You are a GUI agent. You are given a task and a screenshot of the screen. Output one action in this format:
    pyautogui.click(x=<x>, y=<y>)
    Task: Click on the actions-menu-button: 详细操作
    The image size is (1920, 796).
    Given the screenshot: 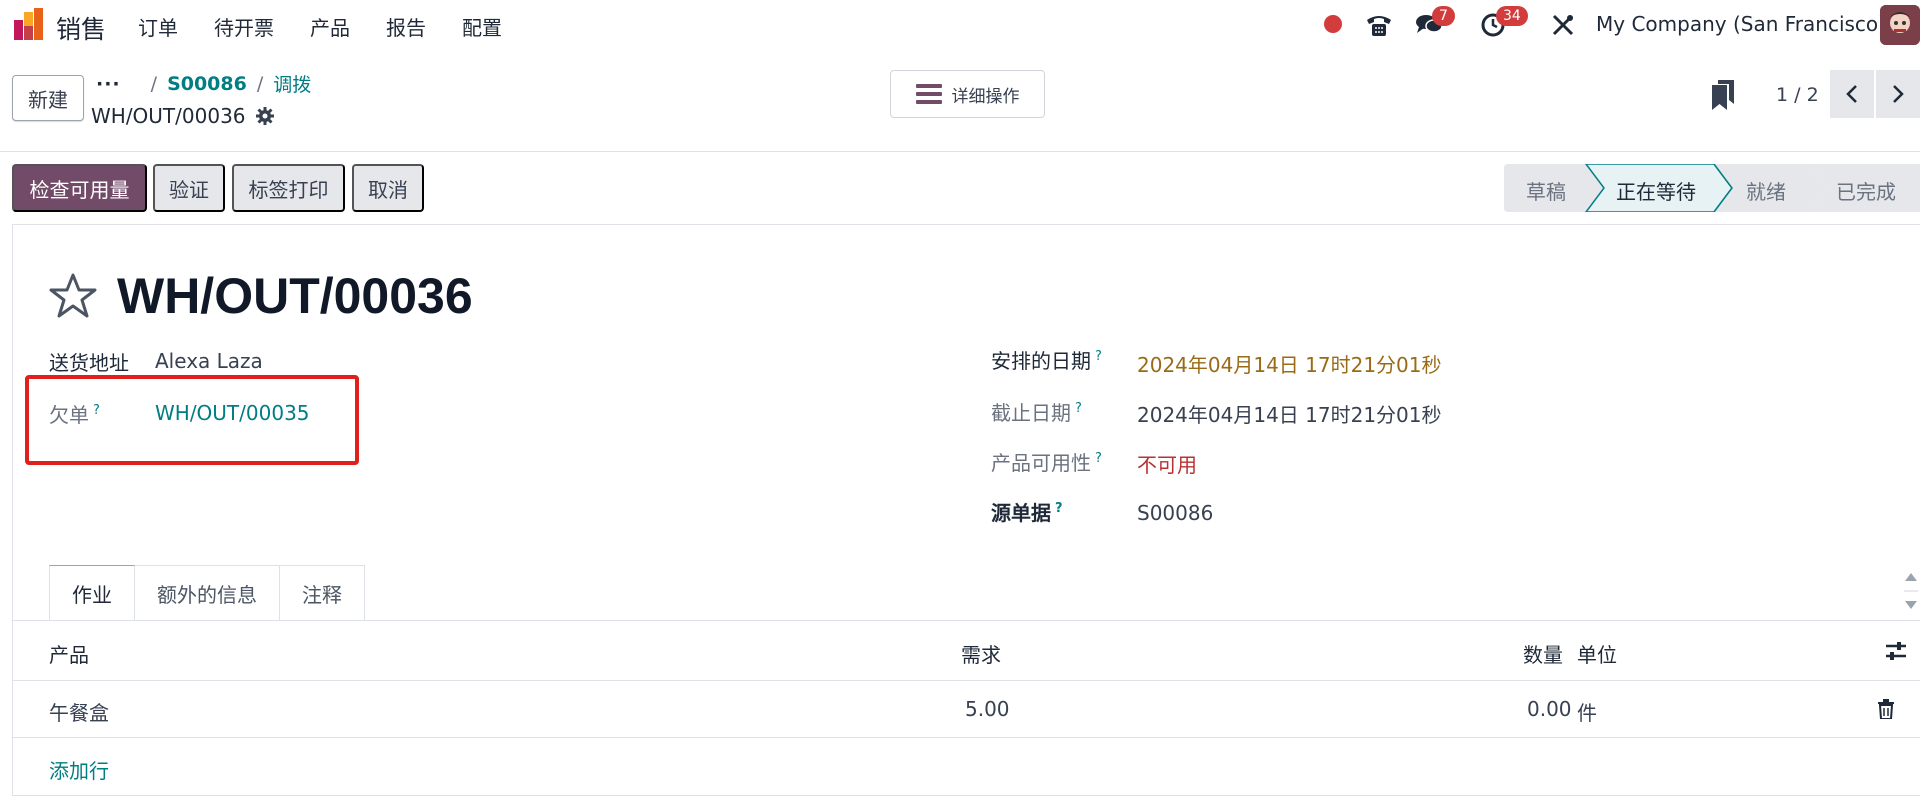 What is the action you would take?
    pyautogui.click(x=967, y=94)
    